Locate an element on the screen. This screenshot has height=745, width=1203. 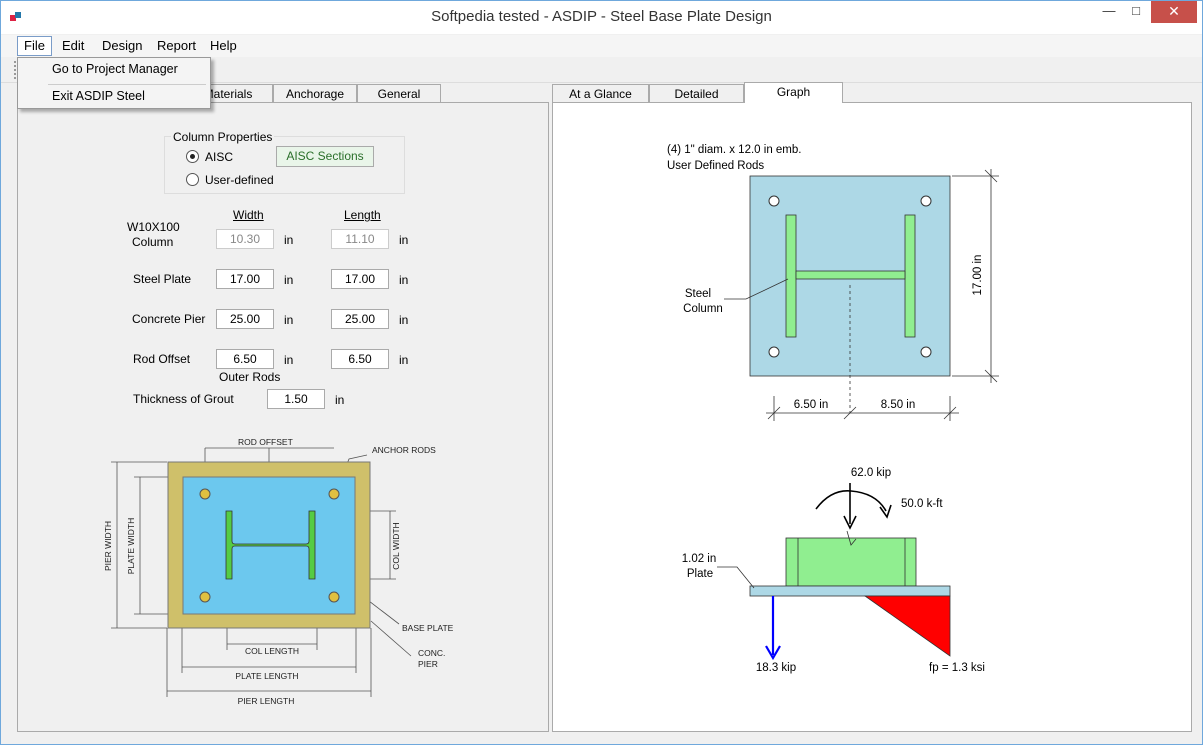
rods-type: User Defined Rods is located at coordinates (715, 166).